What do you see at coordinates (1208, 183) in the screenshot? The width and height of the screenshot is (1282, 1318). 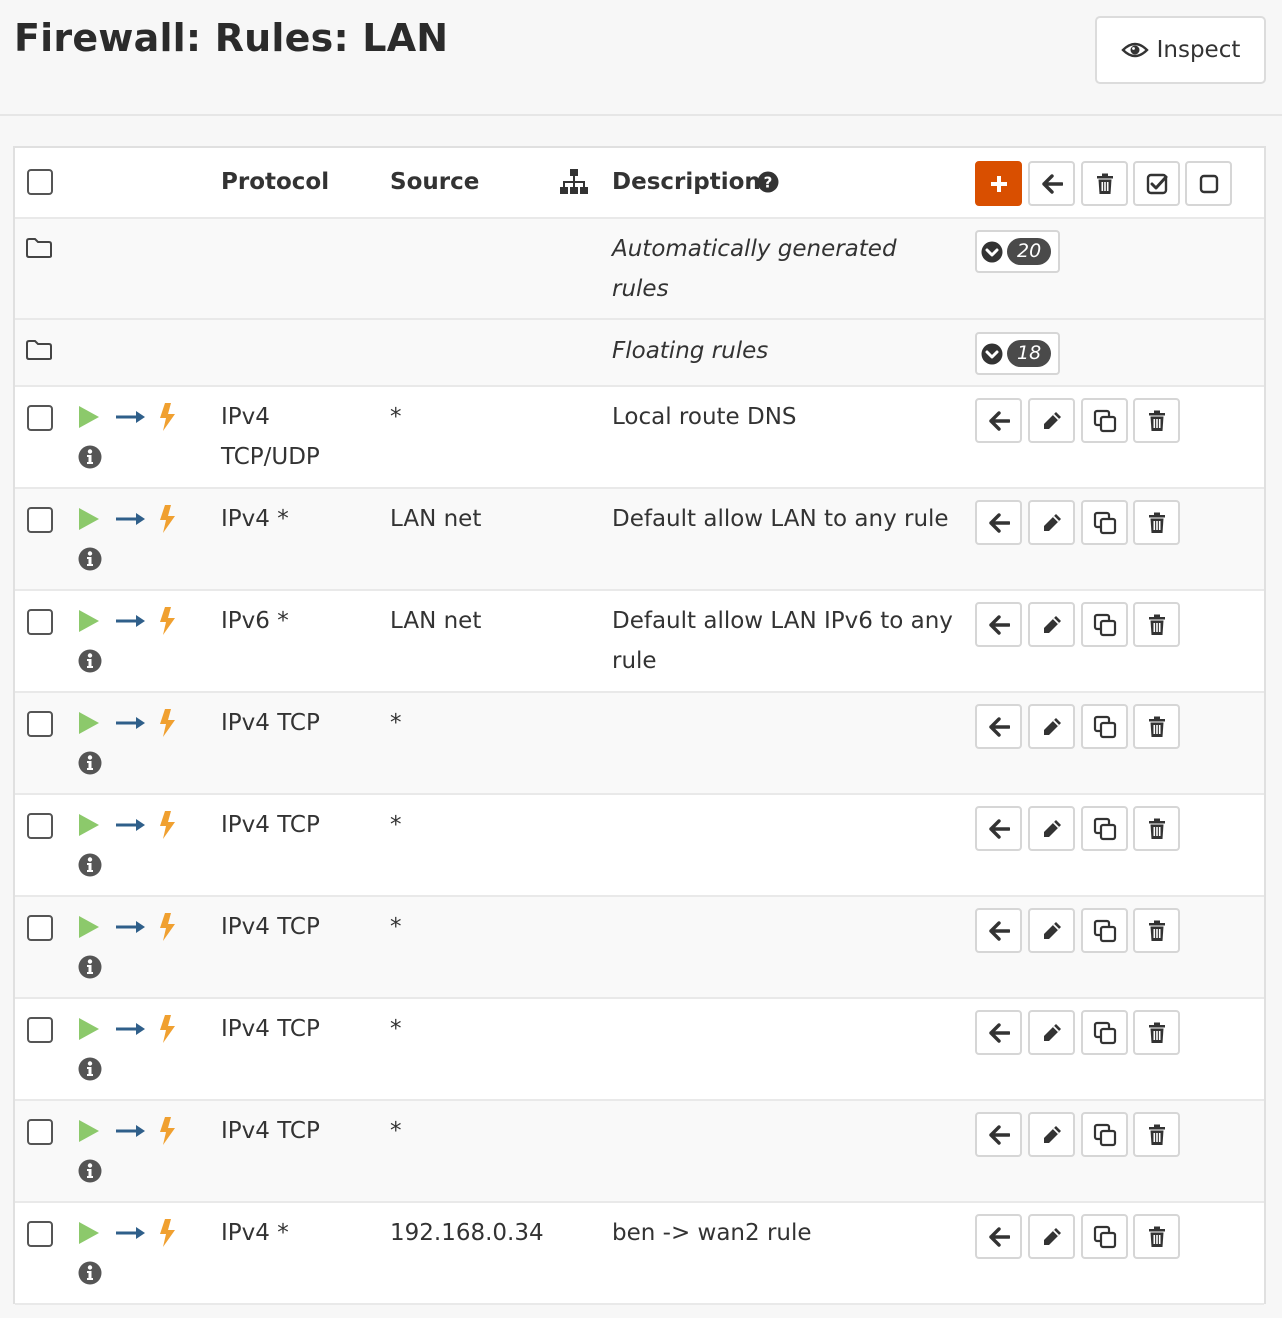 I see `disable-selected-button` at bounding box center [1208, 183].